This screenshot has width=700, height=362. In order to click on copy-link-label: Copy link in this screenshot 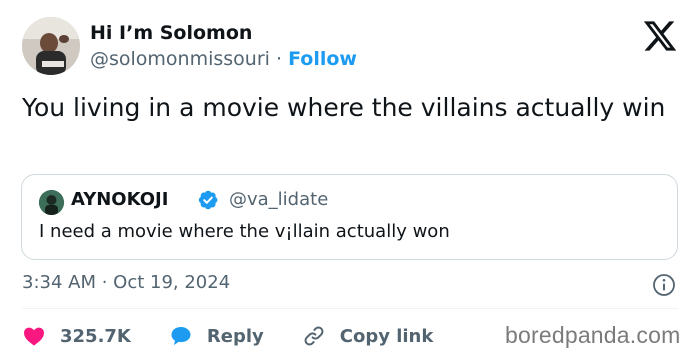, I will do `click(386, 336)`.